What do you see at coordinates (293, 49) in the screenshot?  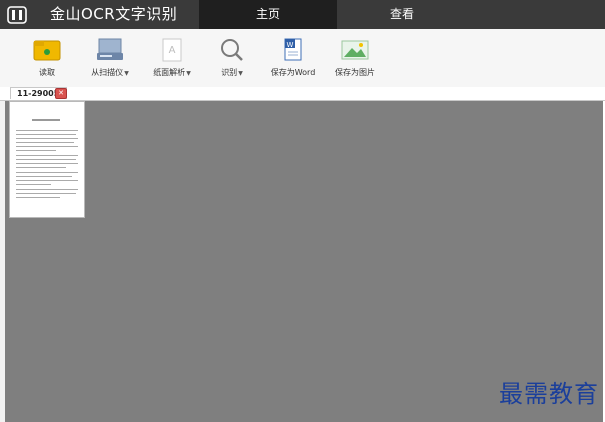 I see `word-document-icon: W` at bounding box center [293, 49].